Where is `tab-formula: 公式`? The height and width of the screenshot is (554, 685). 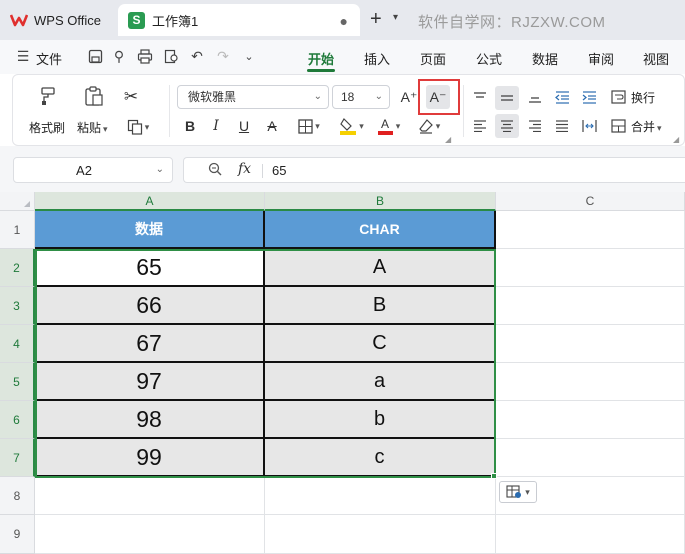 tab-formula: 公式 is located at coordinates (489, 58).